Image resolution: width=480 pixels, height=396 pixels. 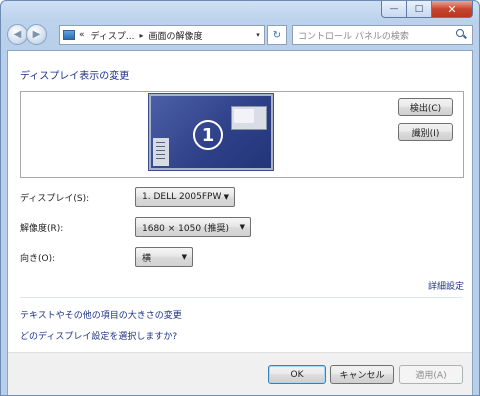 I want to click on refresh-button: ↻, so click(x=277, y=35).